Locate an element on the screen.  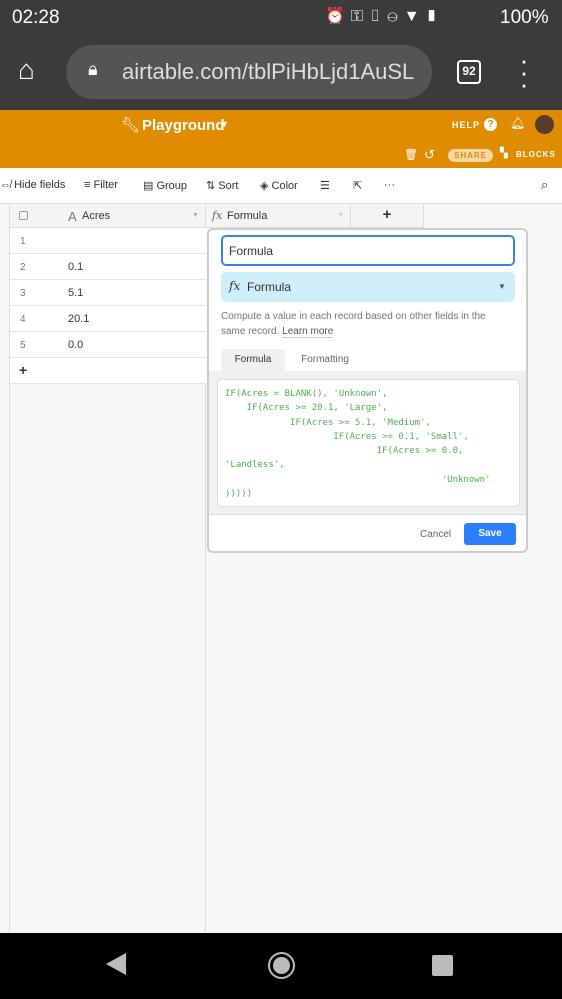
add-row-button: + is located at coordinates (108, 371).